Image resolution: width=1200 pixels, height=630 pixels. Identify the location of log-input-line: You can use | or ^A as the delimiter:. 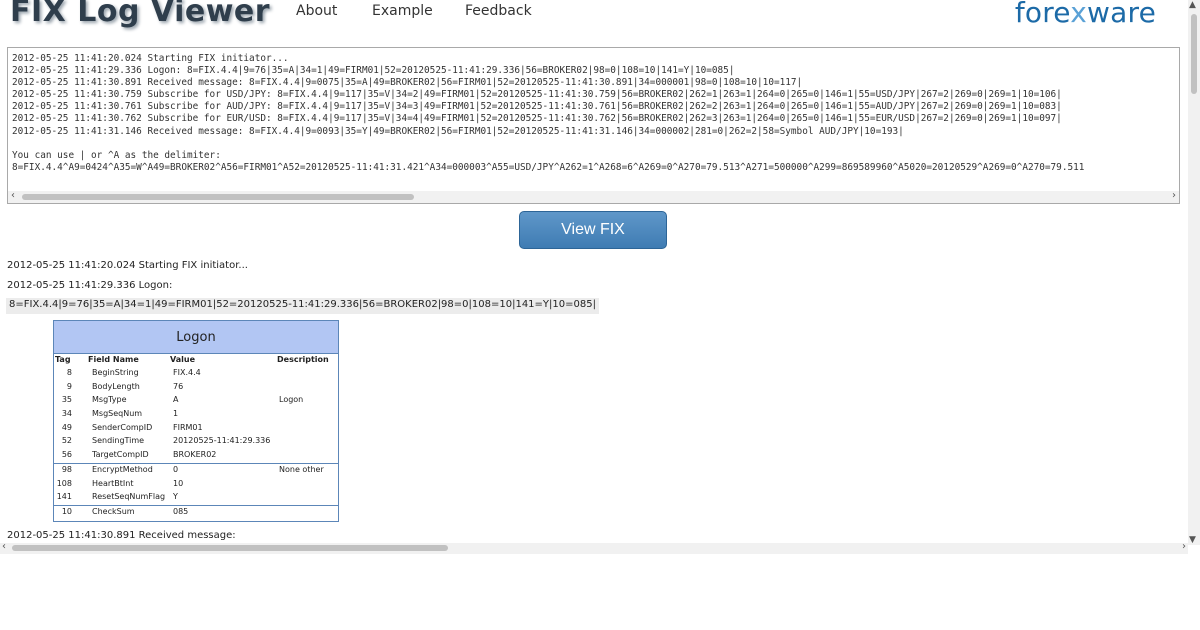
(116, 155).